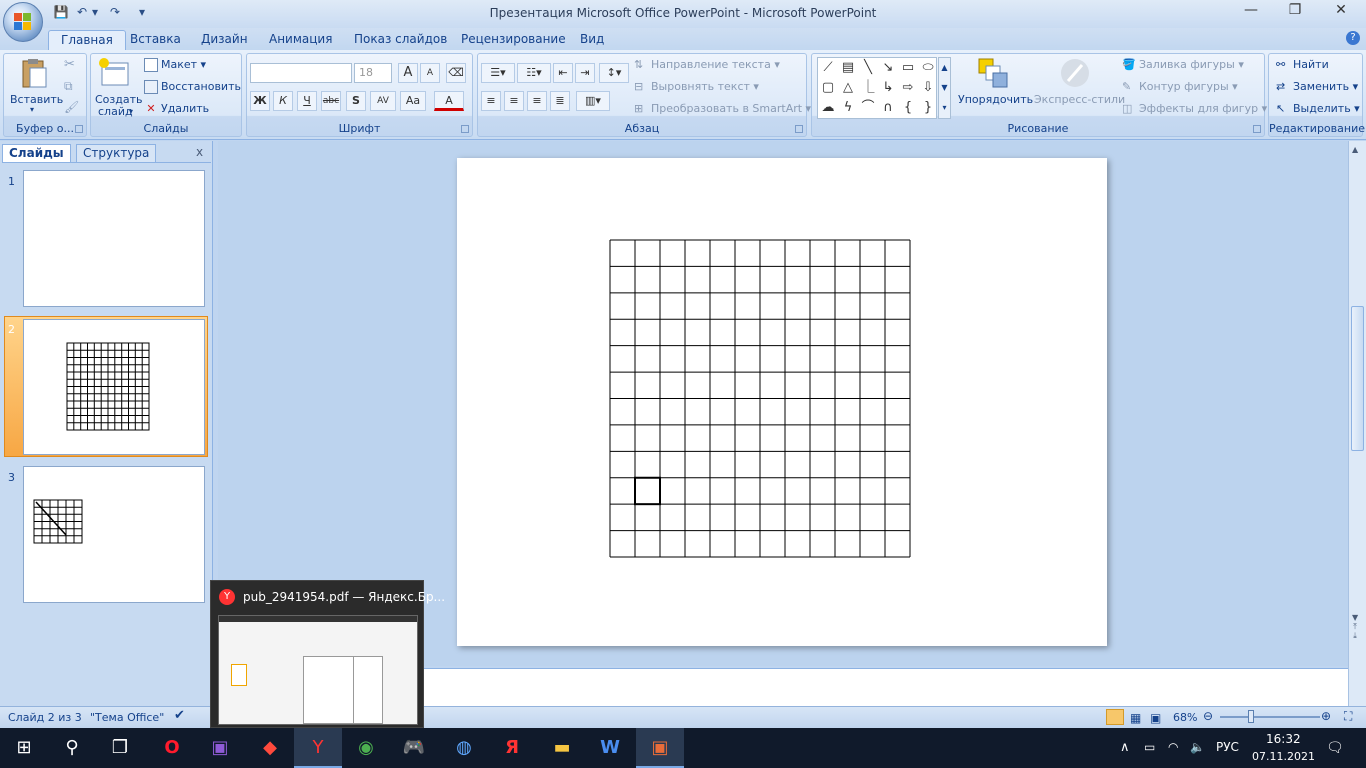 The width and height of the screenshot is (1366, 768). I want to click on slideshow-view-icon: ▣, so click(1155, 718).